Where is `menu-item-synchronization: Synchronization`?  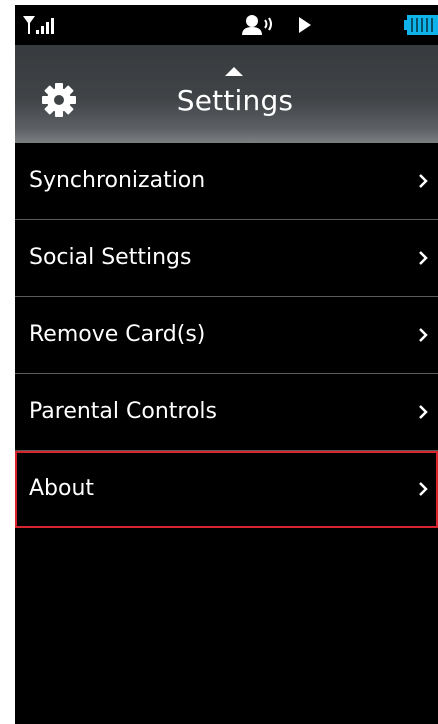 menu-item-synchronization: Synchronization is located at coordinates (226, 181).